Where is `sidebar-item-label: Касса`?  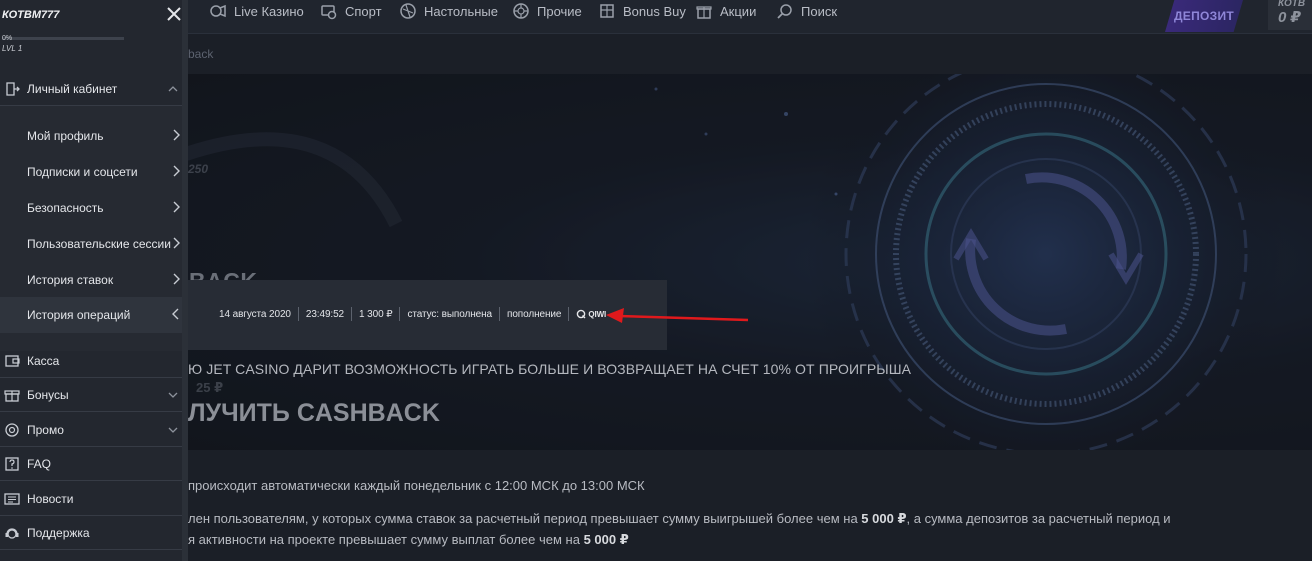 sidebar-item-label: Касса is located at coordinates (43, 360).